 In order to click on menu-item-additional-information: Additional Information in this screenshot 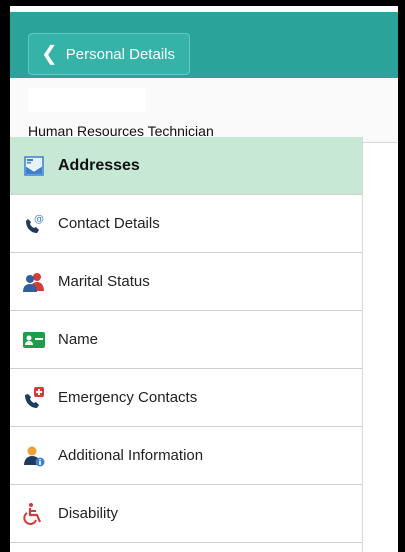, I will do `click(186, 456)`.